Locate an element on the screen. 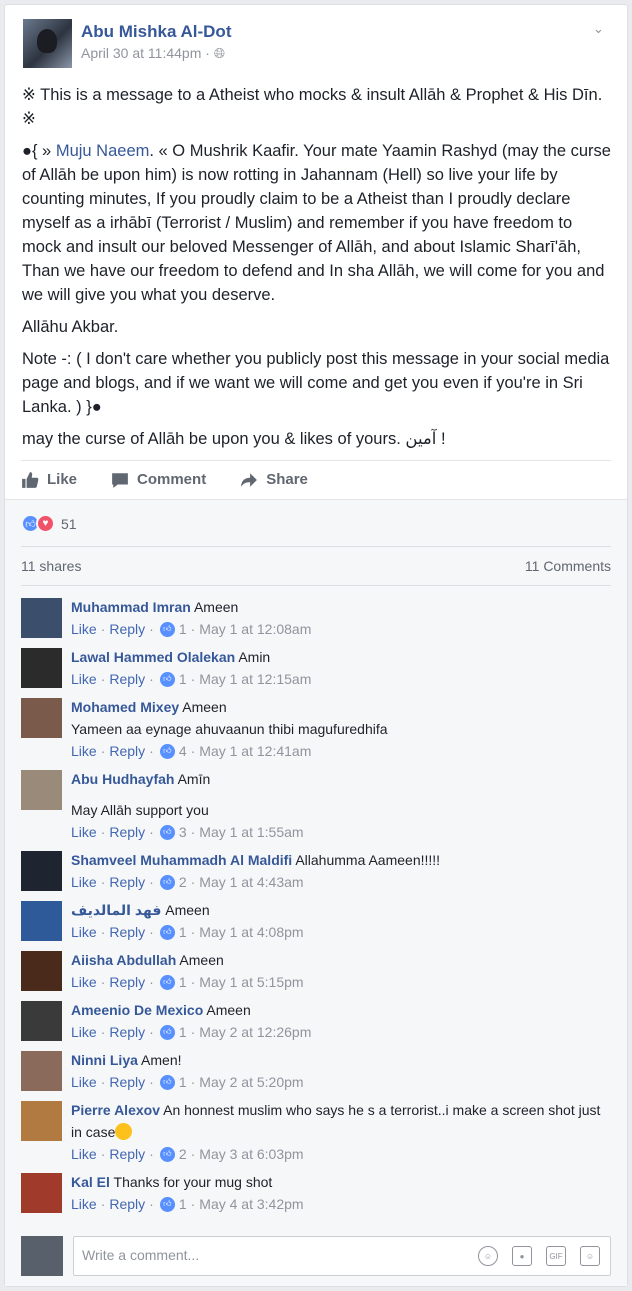 This screenshot has width=632, height=1291. comment-time: May 2 at 5:20pm is located at coordinates (251, 1082).